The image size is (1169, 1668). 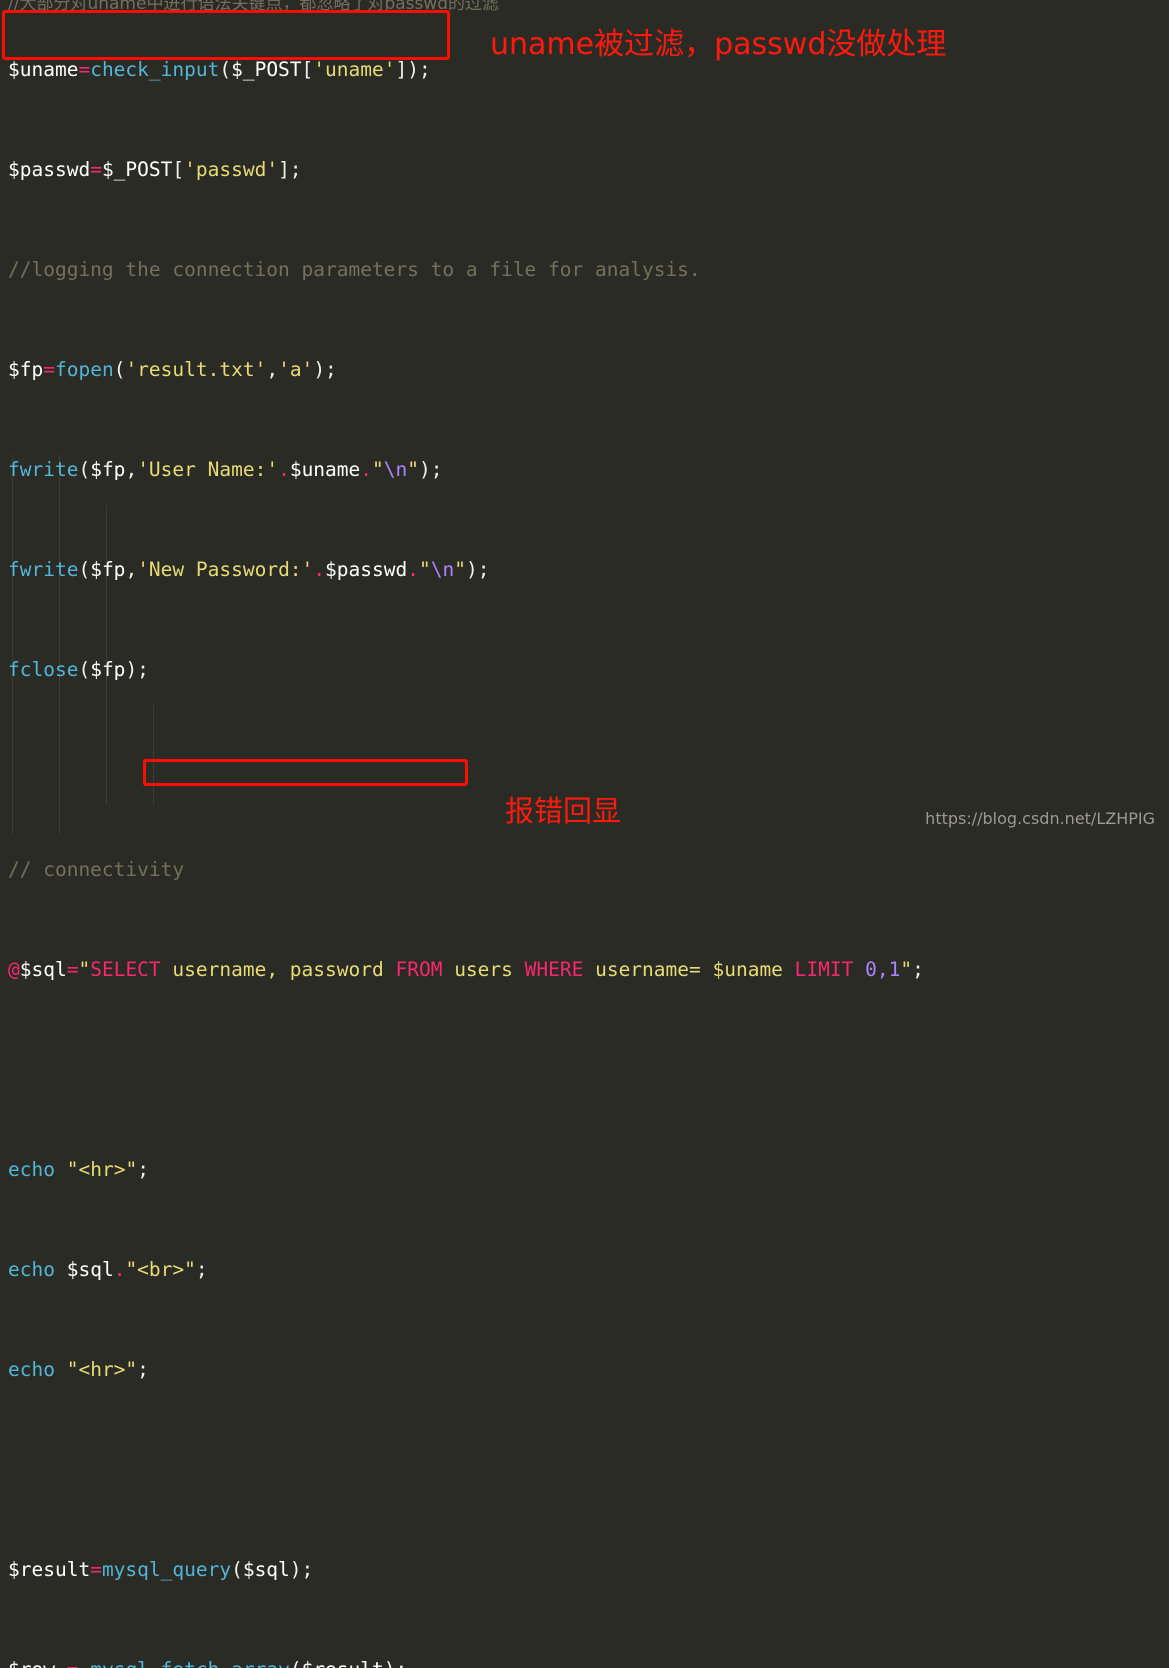 What do you see at coordinates (155, 169) in the screenshot?
I see `code-line: $passwd=$_POST['passwd'];` at bounding box center [155, 169].